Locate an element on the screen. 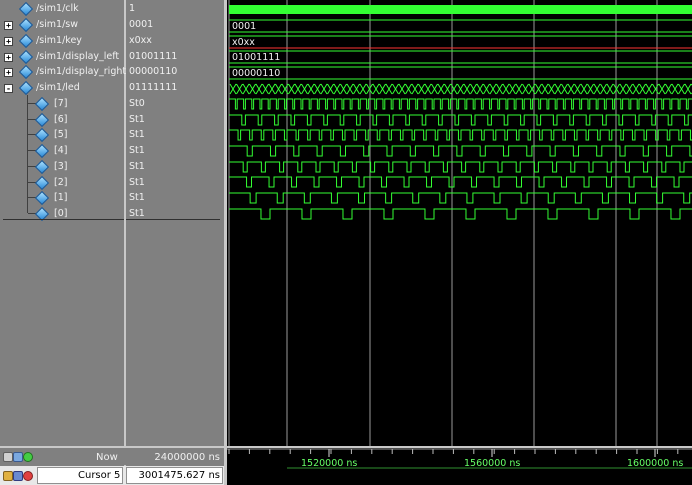 The width and height of the screenshot is (692, 485). signal-row-led-4: [4] is located at coordinates (62, 151).